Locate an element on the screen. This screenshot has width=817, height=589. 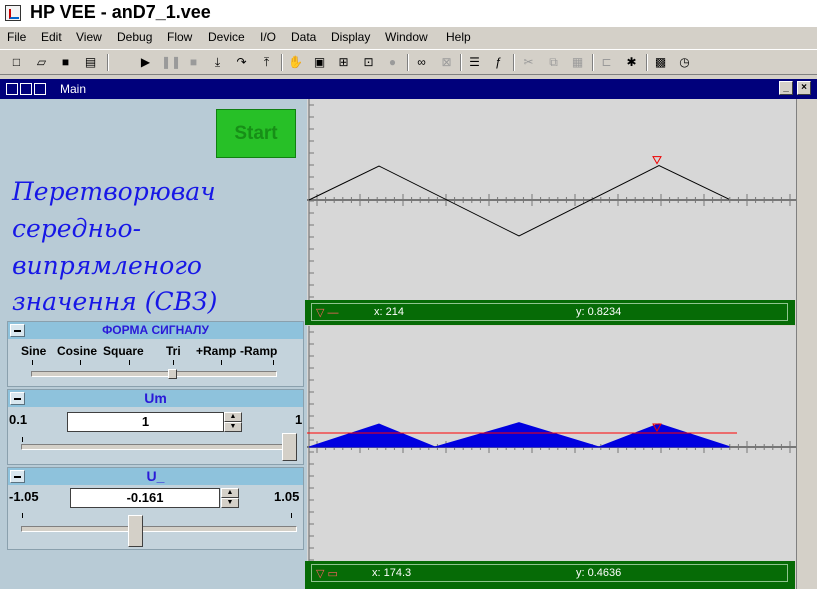
step-over-icon: ↷ is located at coordinates (241, 62).